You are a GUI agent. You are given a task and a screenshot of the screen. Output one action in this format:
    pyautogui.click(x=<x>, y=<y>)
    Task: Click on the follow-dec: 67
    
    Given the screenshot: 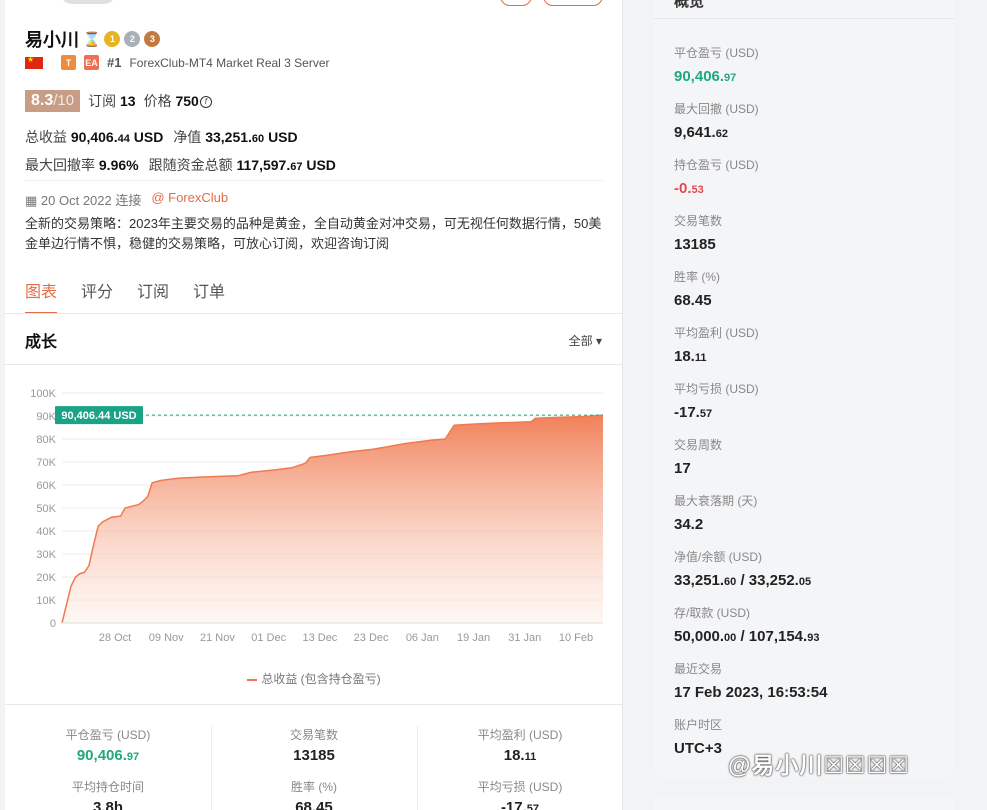 What is the action you would take?
    pyautogui.click(x=296, y=167)
    